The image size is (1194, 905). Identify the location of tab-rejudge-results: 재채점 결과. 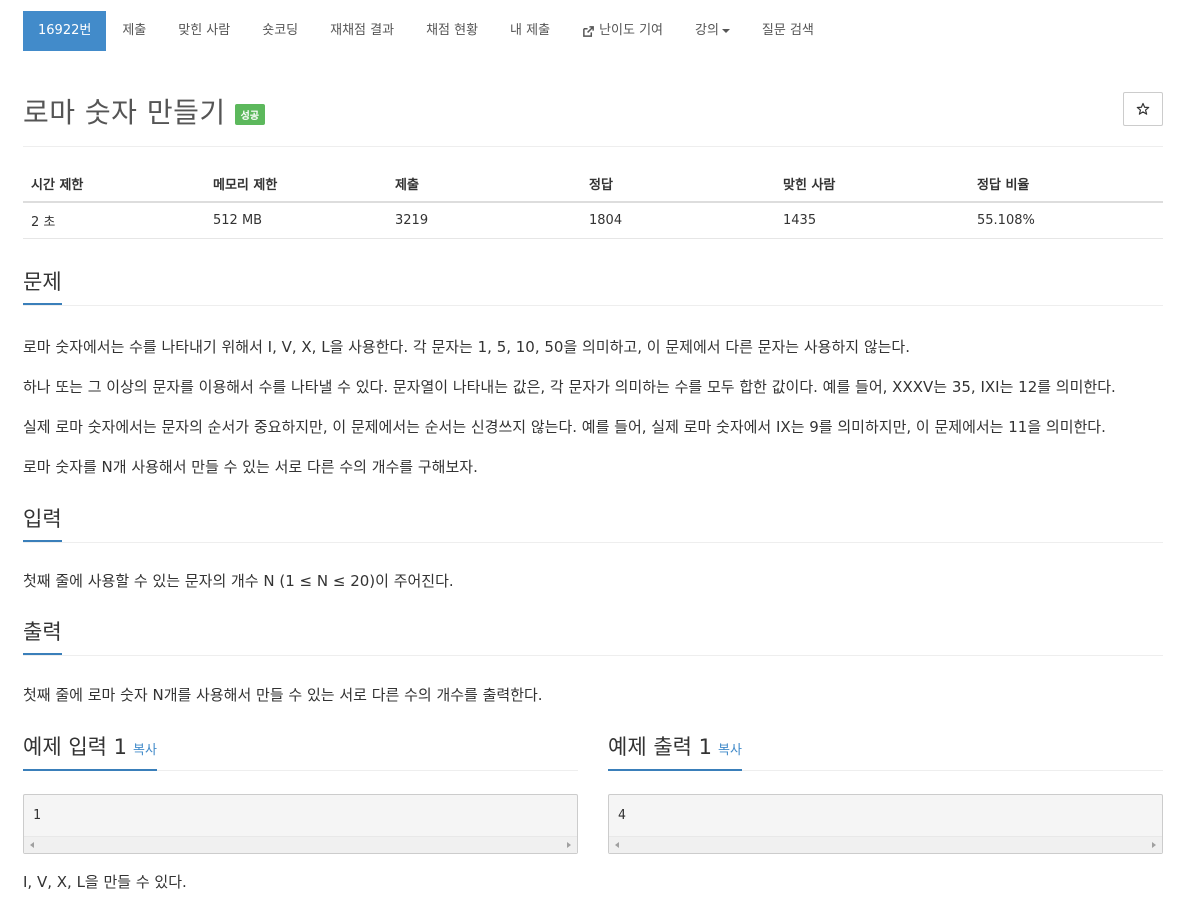
(362, 31).